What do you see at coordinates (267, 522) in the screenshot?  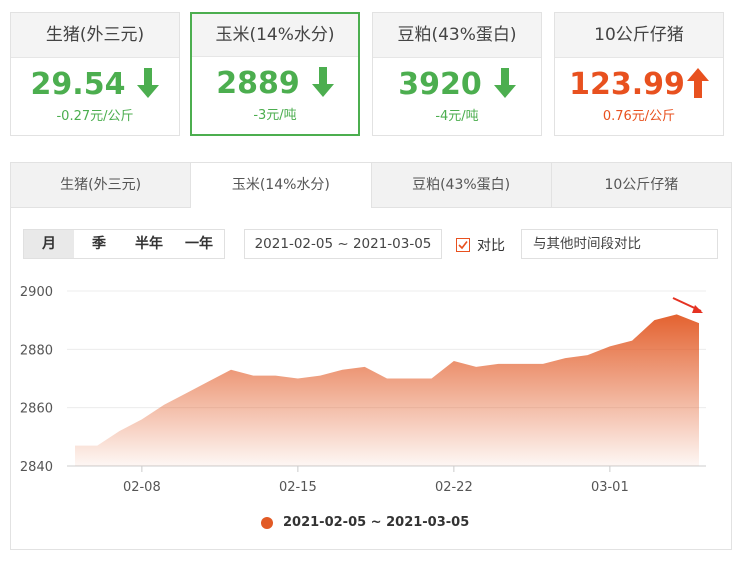 I see `legend-dot` at bounding box center [267, 522].